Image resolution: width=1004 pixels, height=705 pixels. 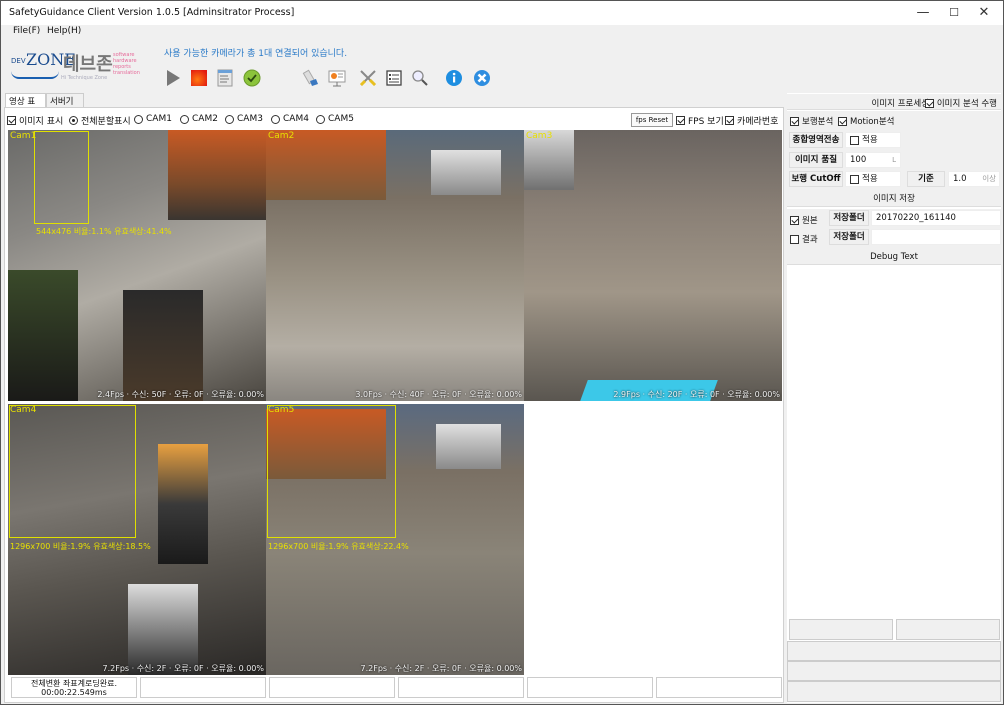 I want to click on search-icon, so click(x=420, y=78).